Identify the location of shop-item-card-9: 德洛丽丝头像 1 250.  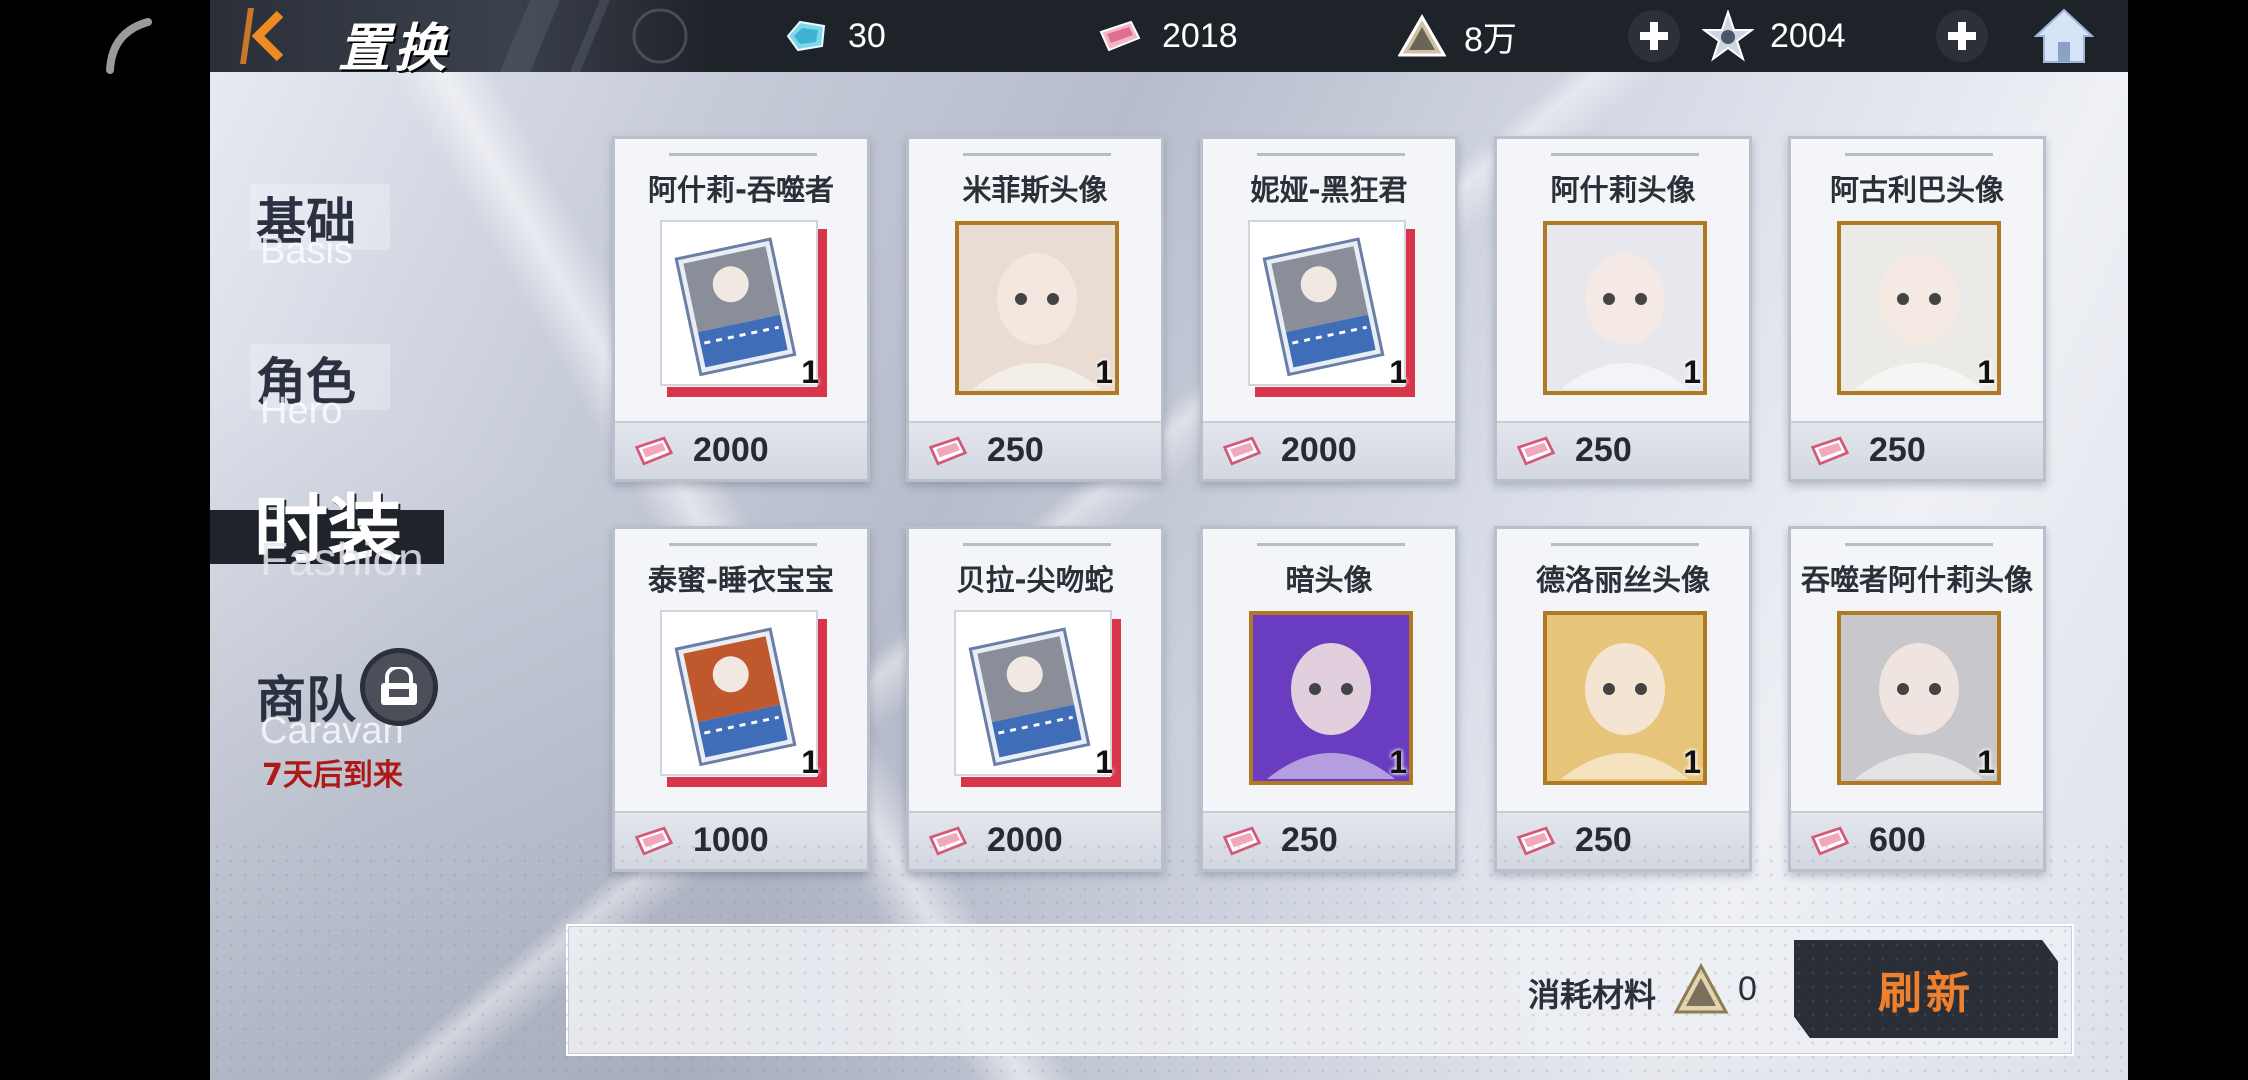
(1623, 699).